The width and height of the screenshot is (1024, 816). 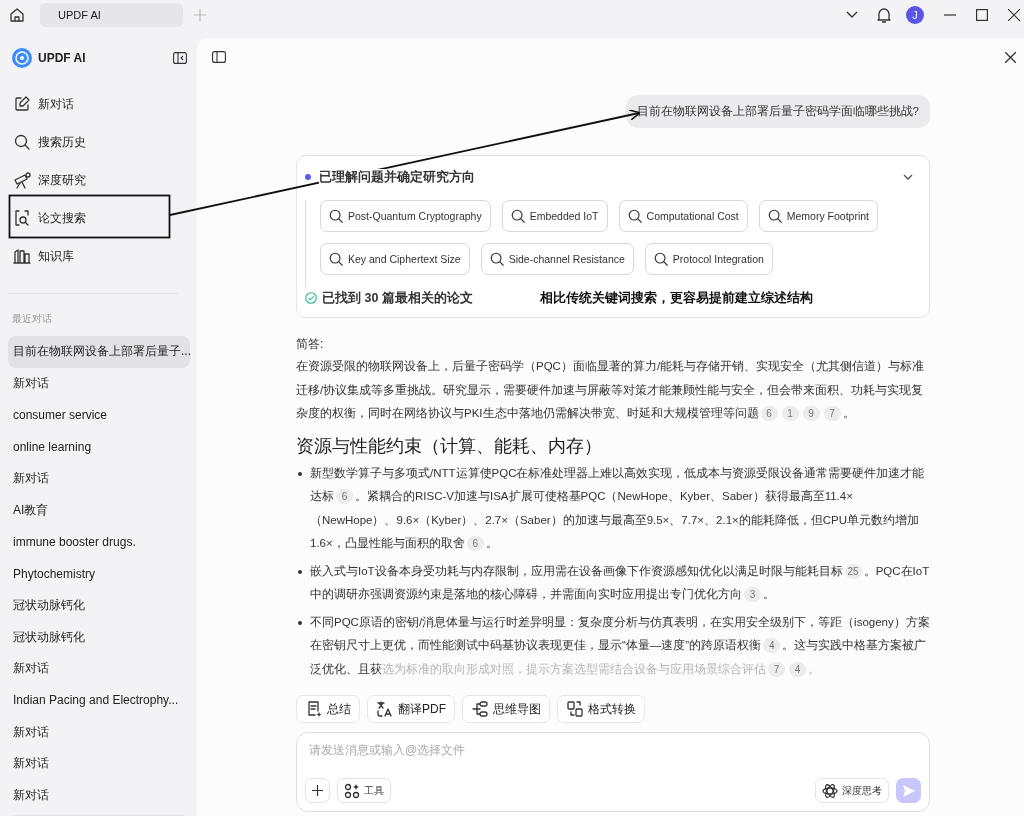 I want to click on section-heading: 资源与性能约束（计算、能耗、内存）, so click(x=449, y=446).